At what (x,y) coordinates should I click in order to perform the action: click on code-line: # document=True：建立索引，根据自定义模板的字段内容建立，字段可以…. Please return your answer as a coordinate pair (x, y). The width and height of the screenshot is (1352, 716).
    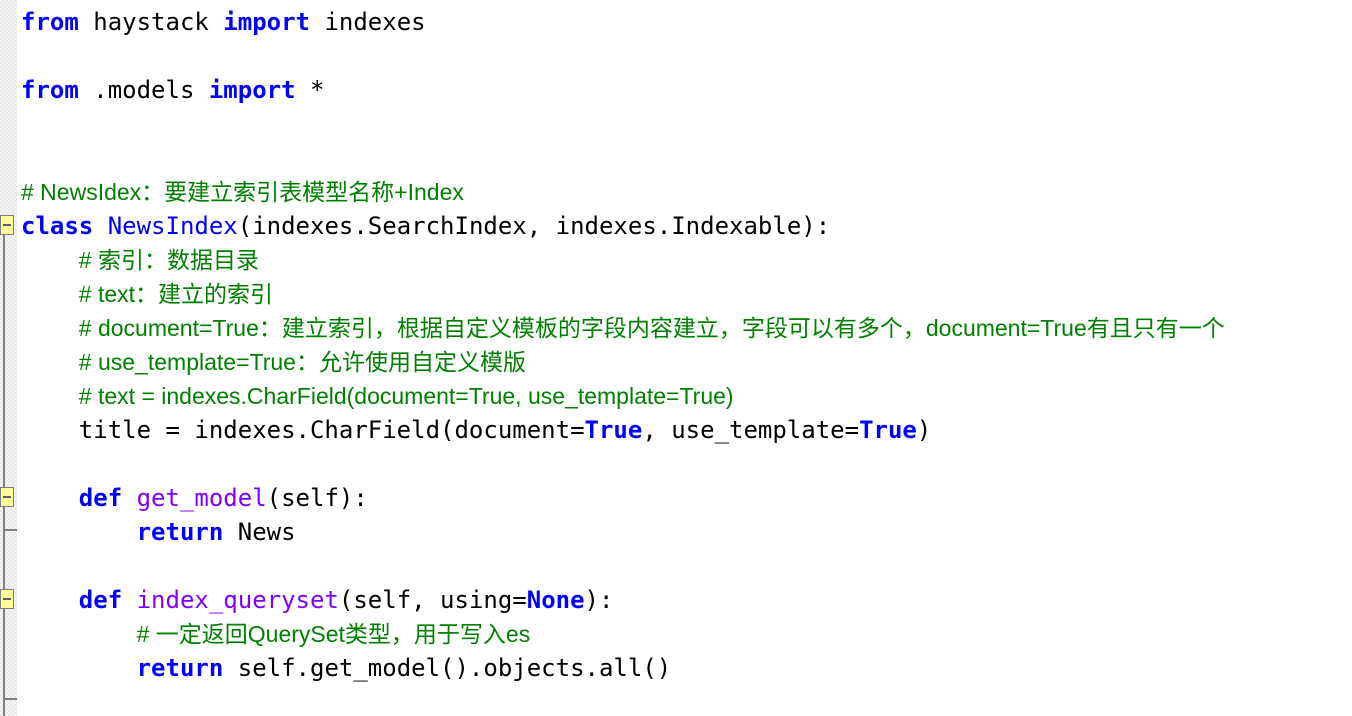
    Looking at the image, I should click on (623, 328).